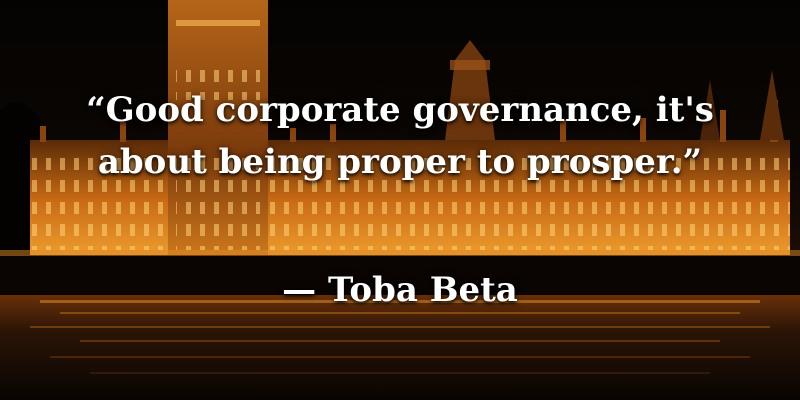 This screenshot has height=400, width=800. Describe the element at coordinates (400, 110) in the screenshot. I see `quote-line-1: “Good corporate governance, it's` at that location.